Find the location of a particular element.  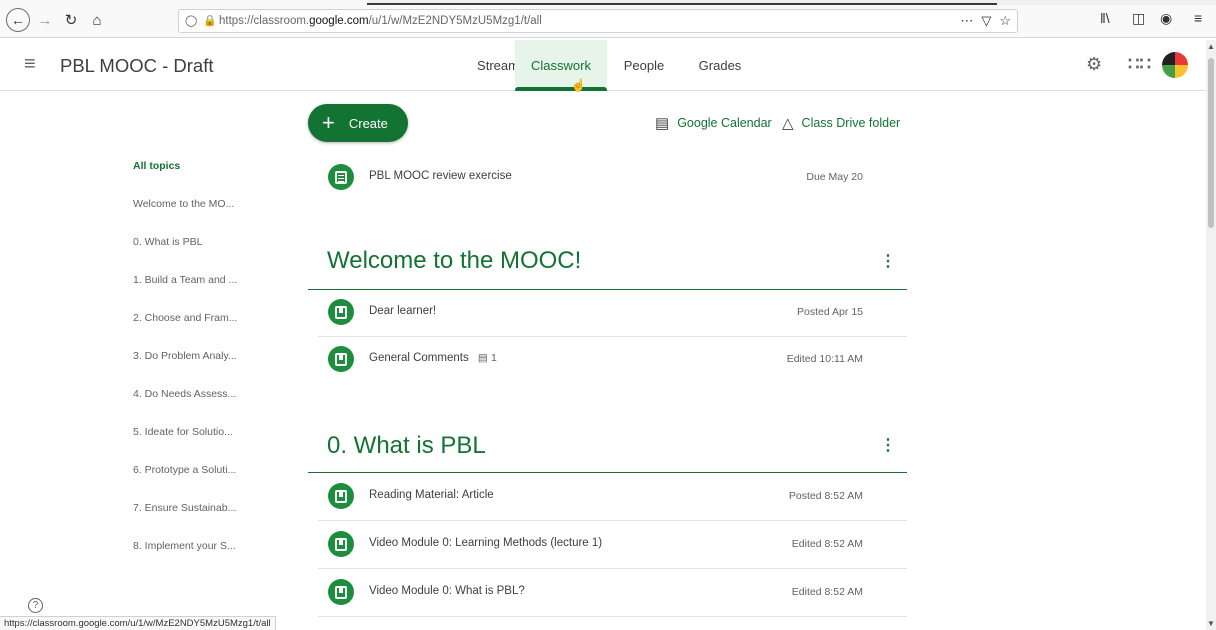

classwork-item-material: Dear learner! Posted Apr 15 is located at coordinates (612, 314).